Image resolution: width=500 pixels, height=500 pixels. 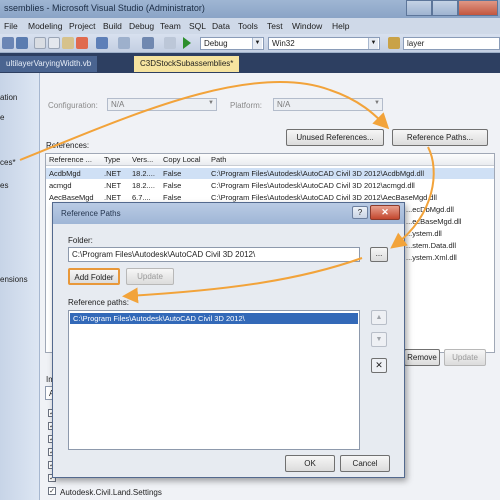 What do you see at coordinates (112, 159) in the screenshot?
I see `column-type: Type` at bounding box center [112, 159].